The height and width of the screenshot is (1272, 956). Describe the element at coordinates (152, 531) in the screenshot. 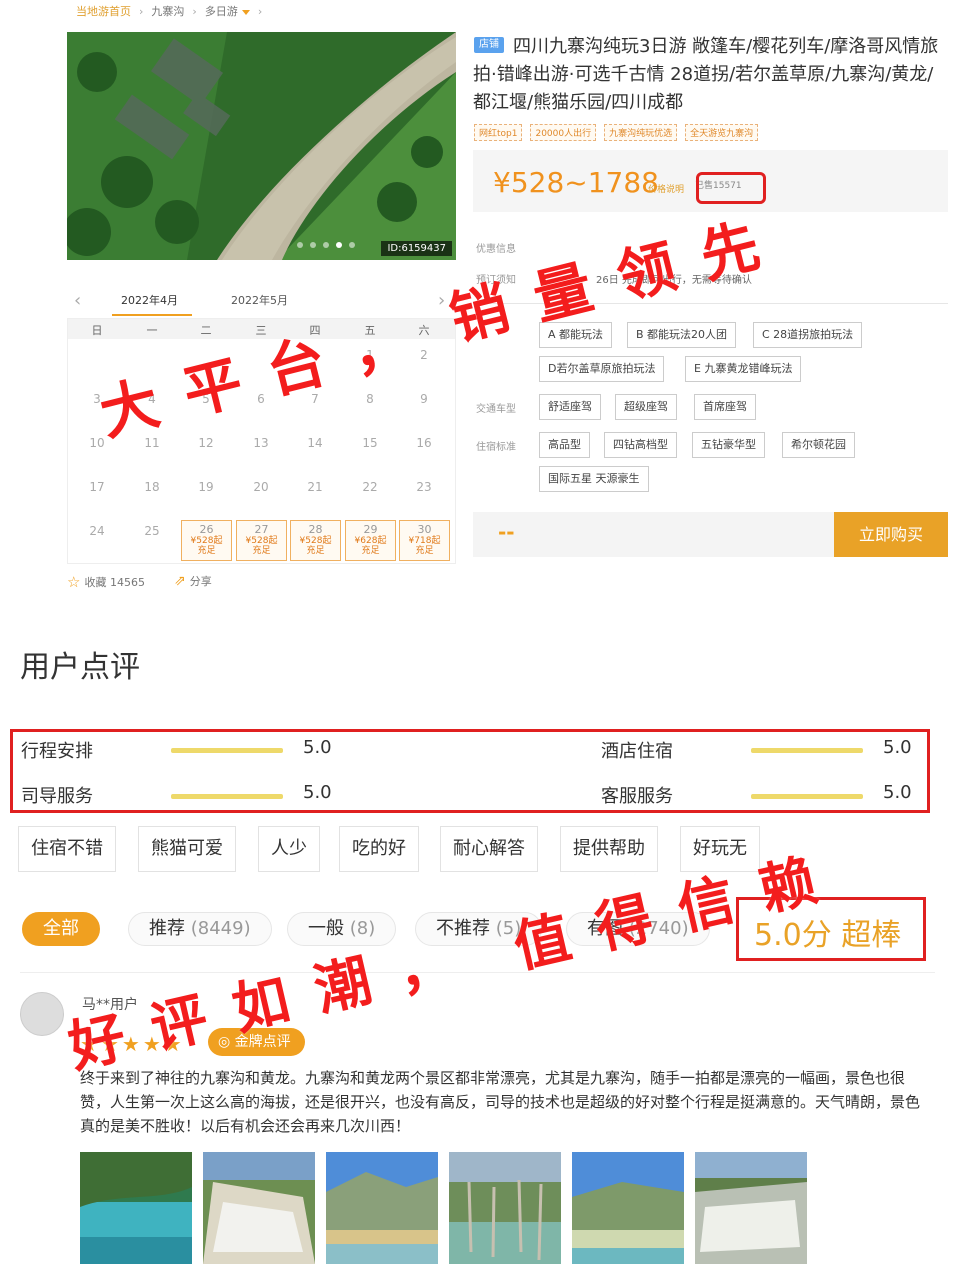

I see `calendar-day: 25` at that location.